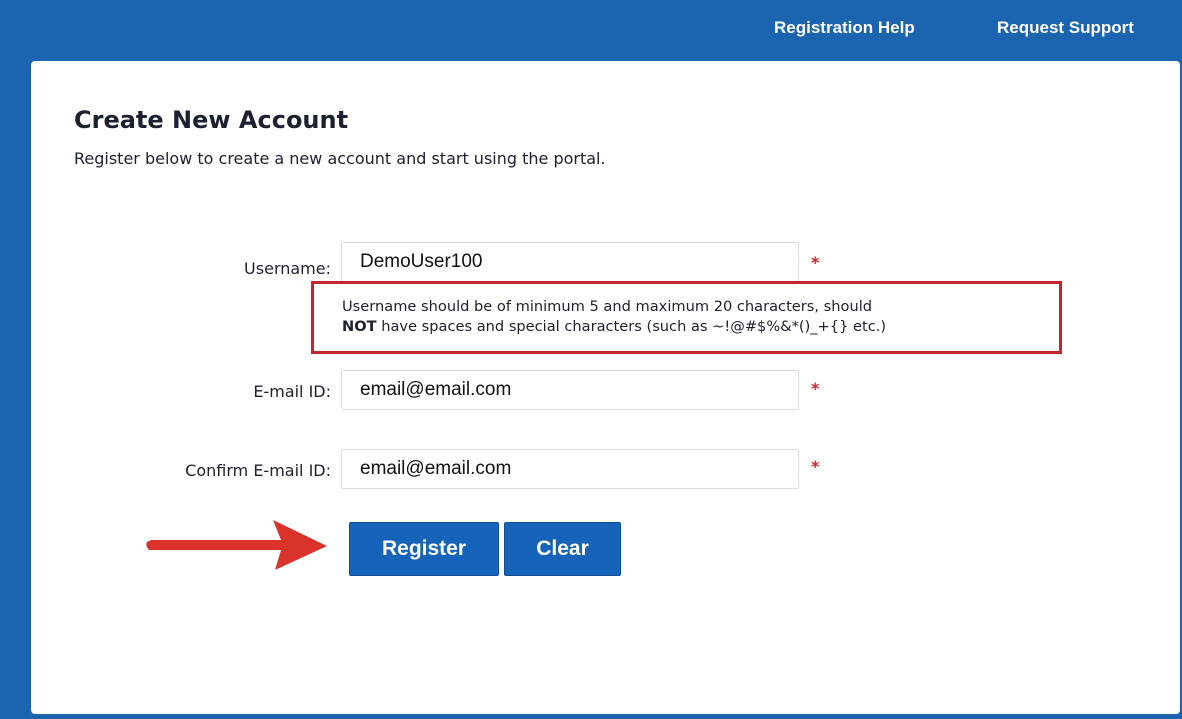 Image resolution: width=1182 pixels, height=719 pixels. What do you see at coordinates (359, 326) in the screenshot?
I see `username-hint-not: NOT` at bounding box center [359, 326].